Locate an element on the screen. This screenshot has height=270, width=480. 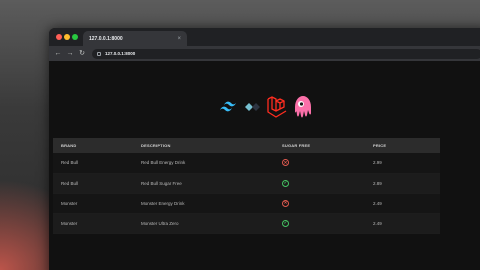
cell-description: Red Bull Sugar Free is located at coordinates (203, 183).